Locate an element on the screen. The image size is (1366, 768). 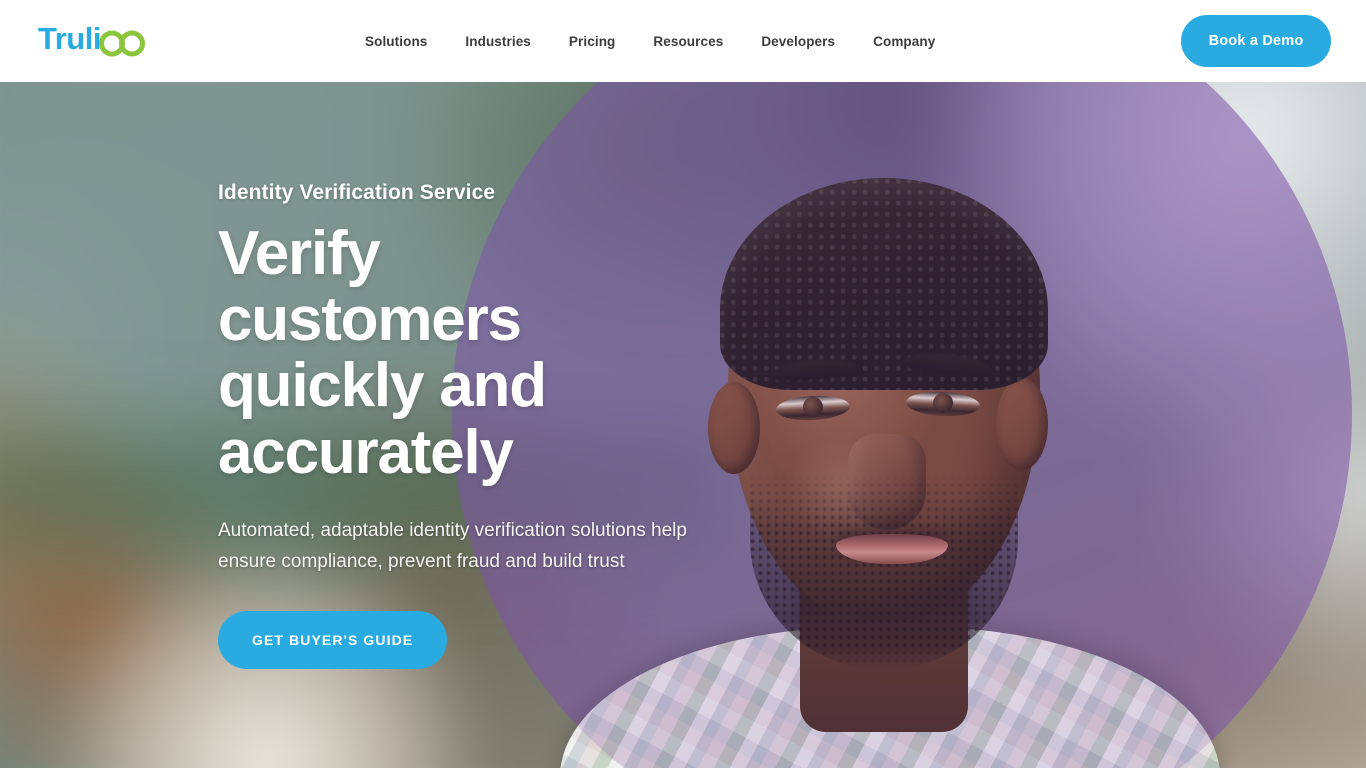
hero-headline: Verify customers quickly and accurately is located at coordinates (382, 352).